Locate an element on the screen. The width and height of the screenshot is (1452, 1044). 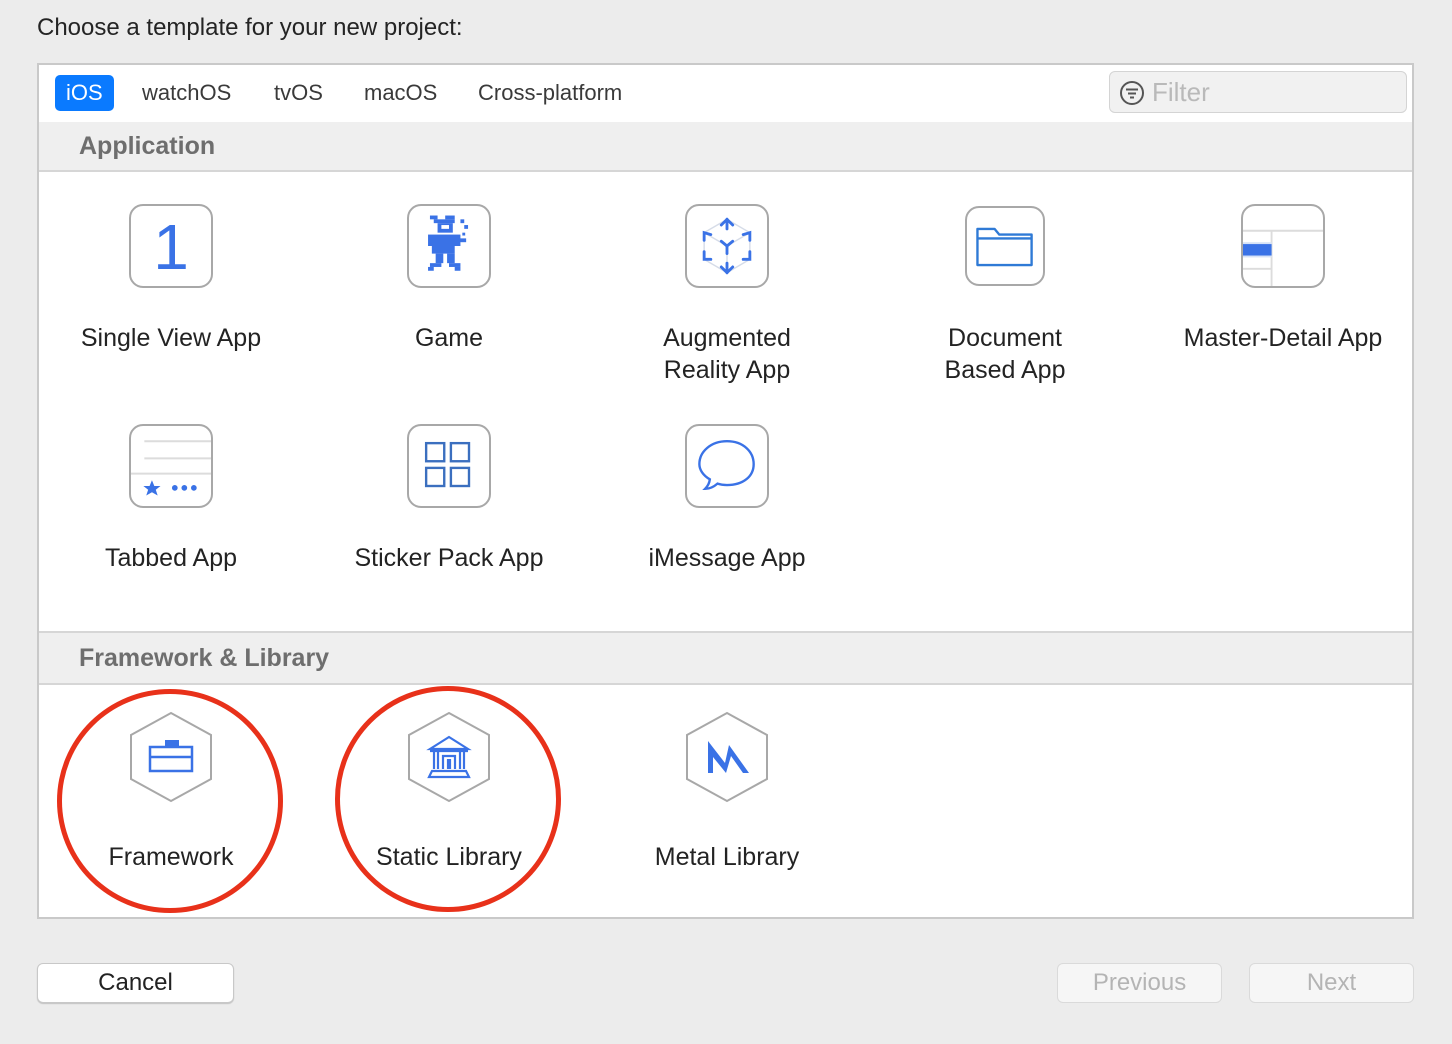
ar-cube-icon is located at coordinates (727, 246).